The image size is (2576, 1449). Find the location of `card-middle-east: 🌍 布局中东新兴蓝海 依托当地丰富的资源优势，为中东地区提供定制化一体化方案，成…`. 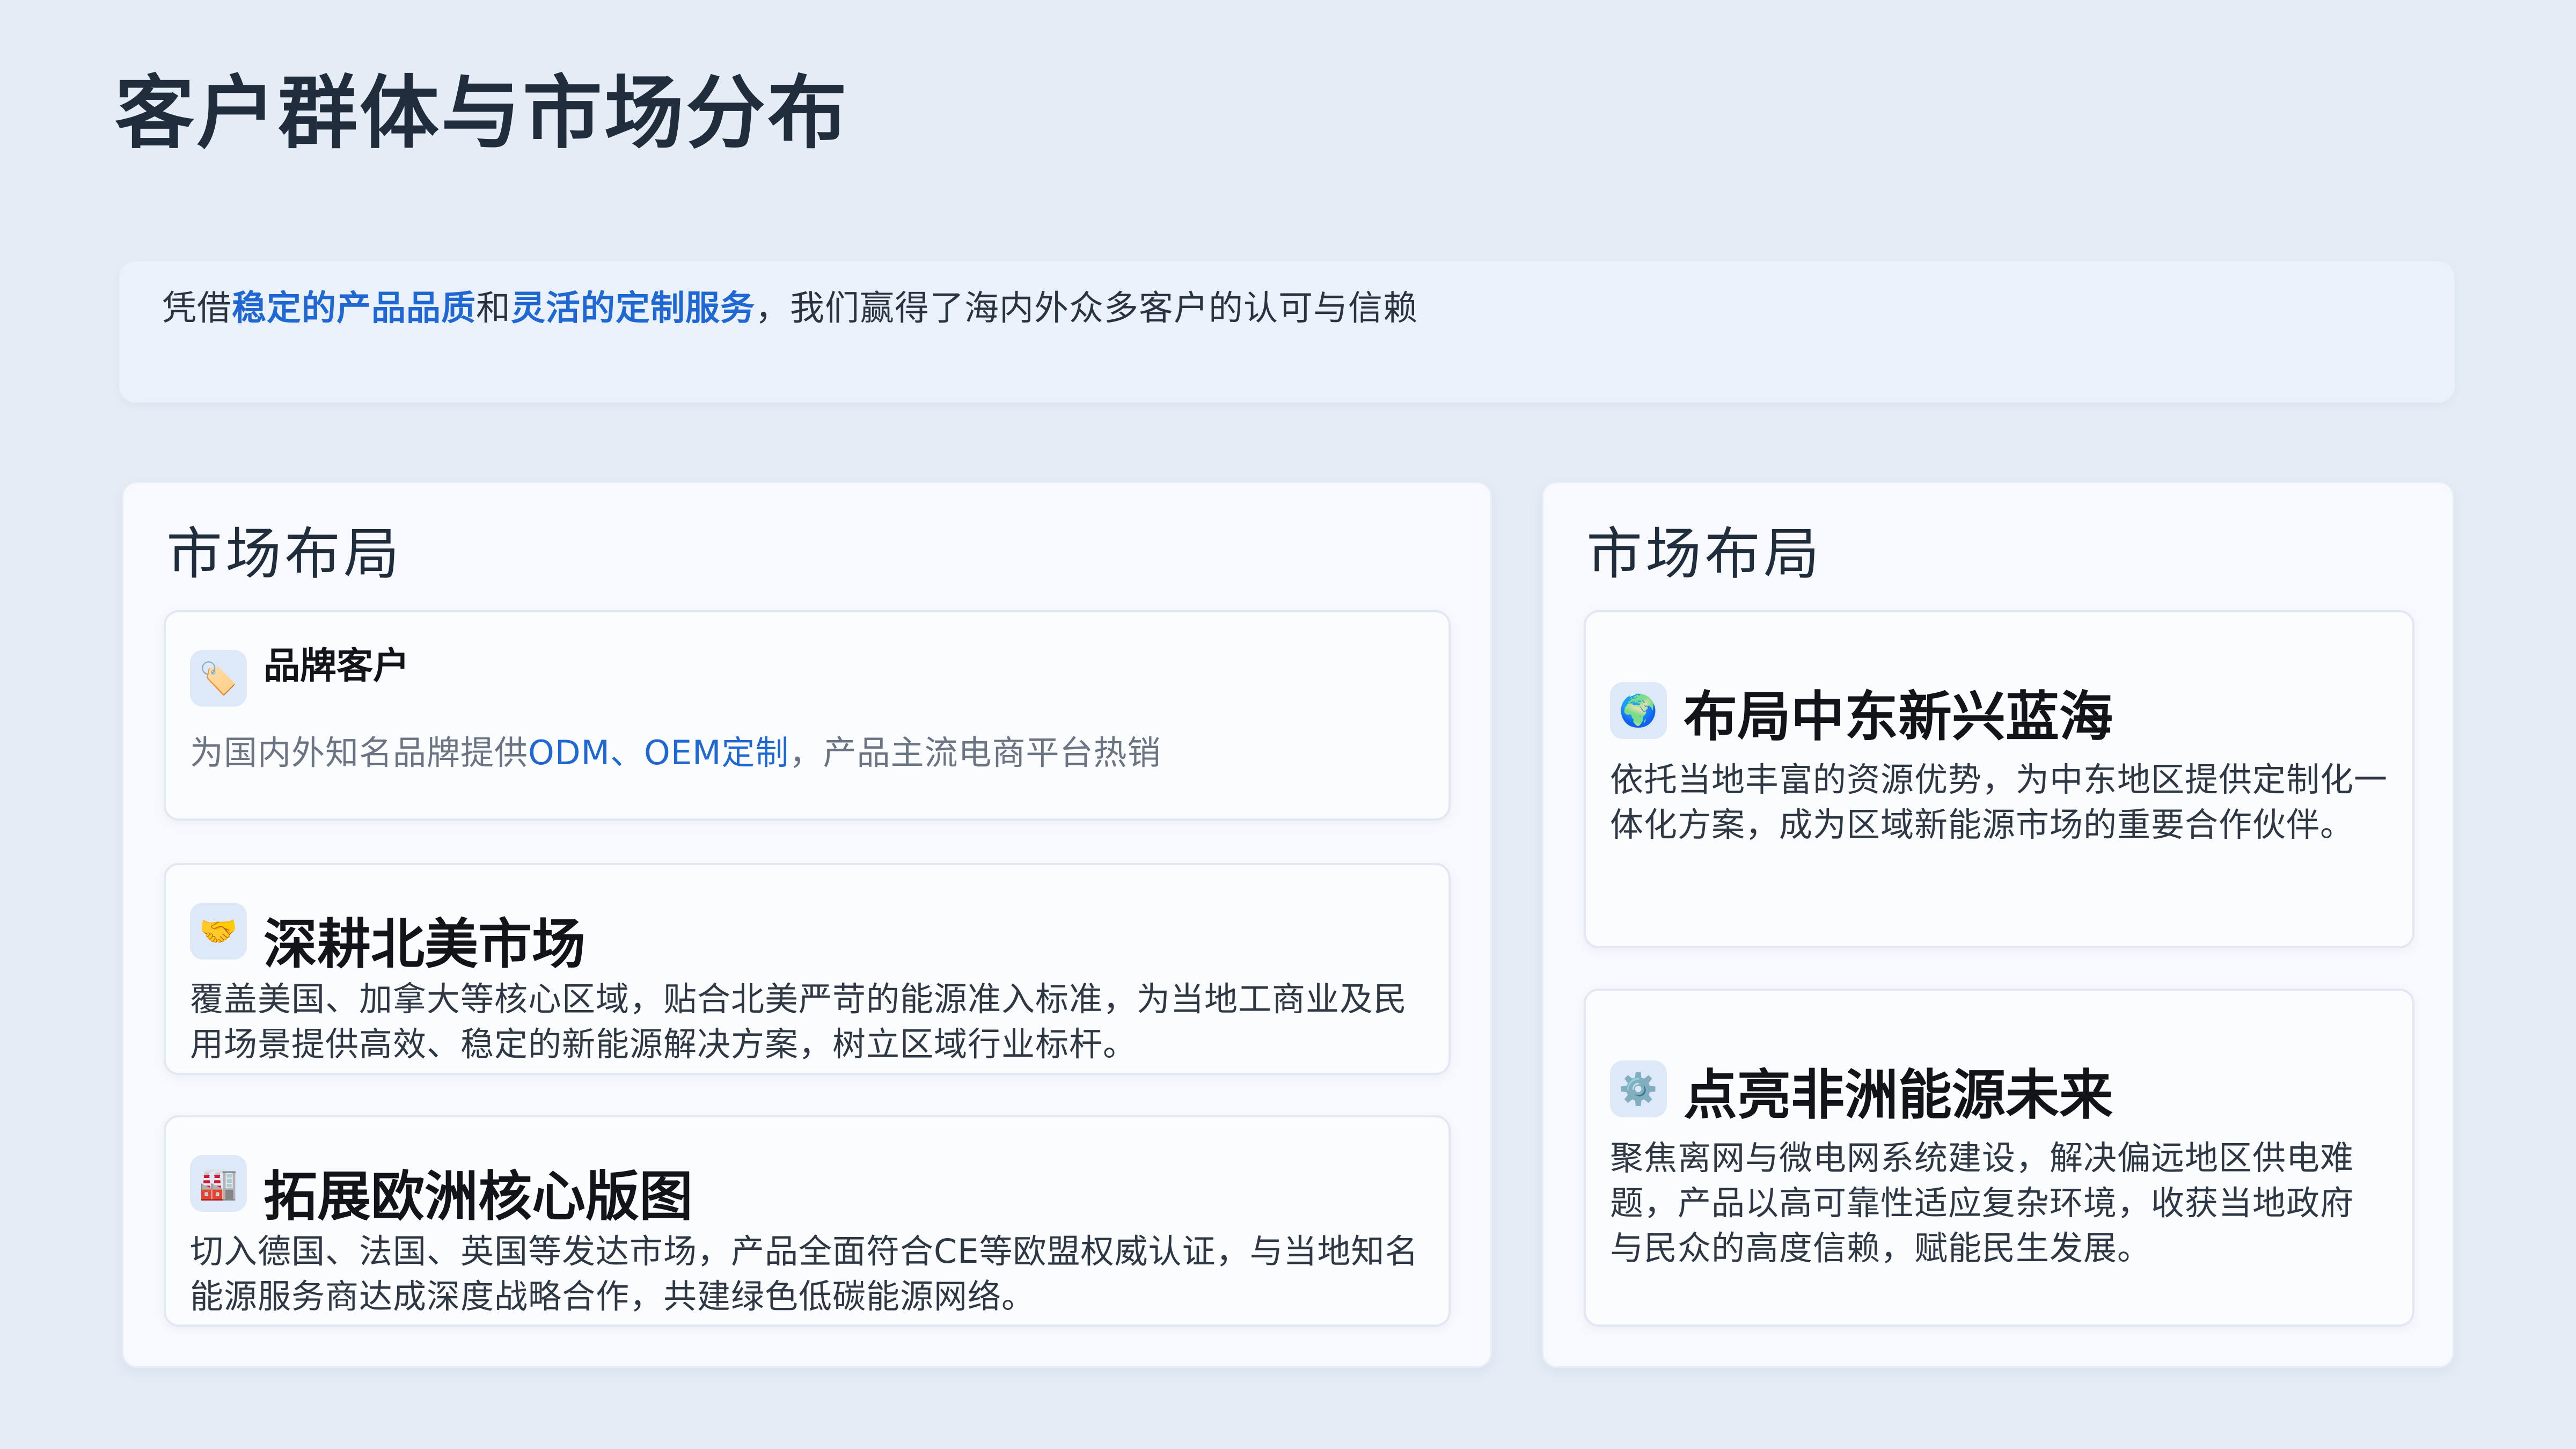

card-middle-east: 🌍 布局中东新兴蓝海 依托当地丰富的资源优势，为中东地区提供定制化一体化方案，成… is located at coordinates (1999, 779).